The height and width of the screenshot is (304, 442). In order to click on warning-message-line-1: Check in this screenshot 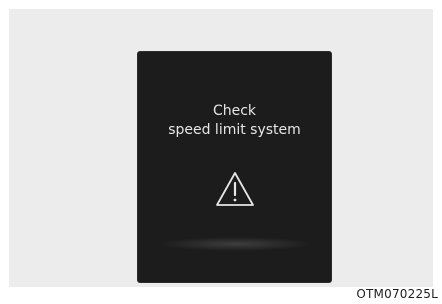, I will do `click(234, 111)`.